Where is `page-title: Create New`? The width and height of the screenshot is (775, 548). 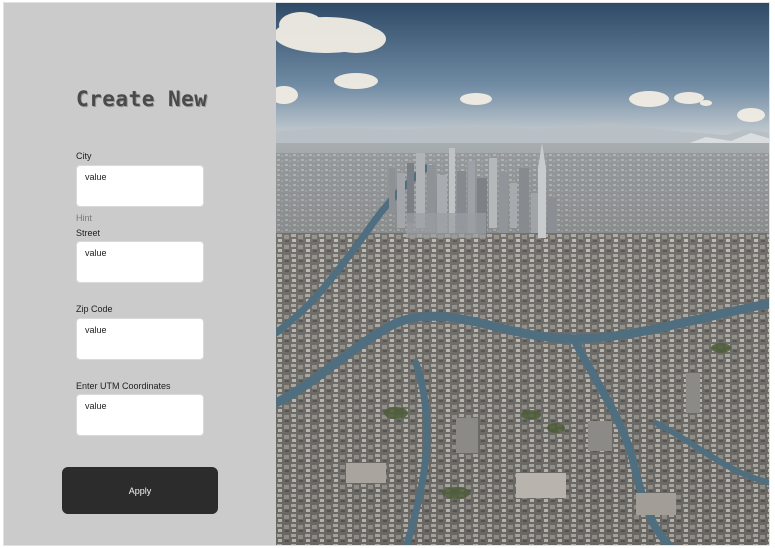
page-title: Create New is located at coordinates (142, 99).